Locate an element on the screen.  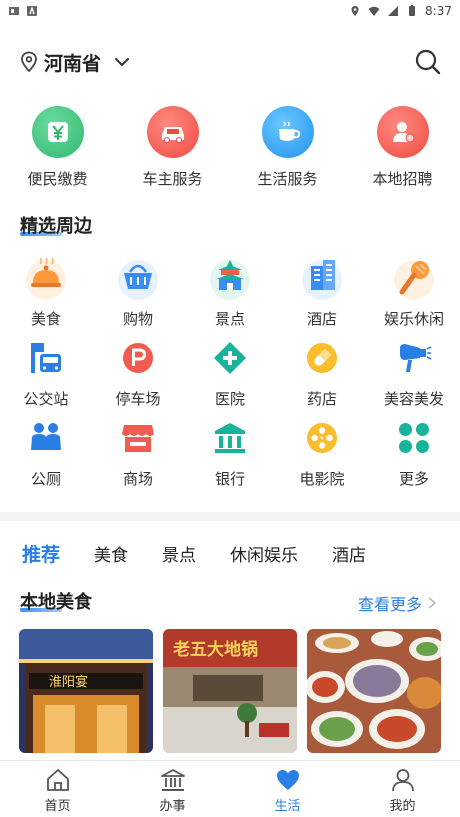
header: 河南省 is located at coordinates (230, 62).